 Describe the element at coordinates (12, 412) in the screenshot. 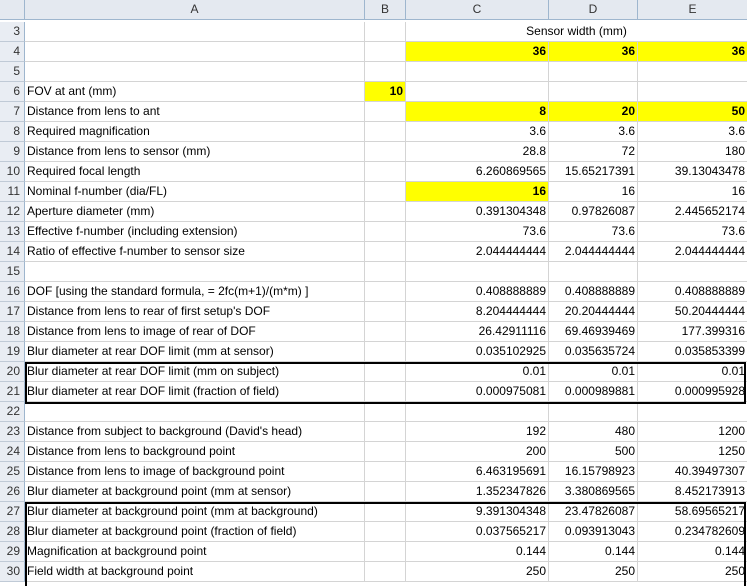

I see `row-header: 22` at that location.